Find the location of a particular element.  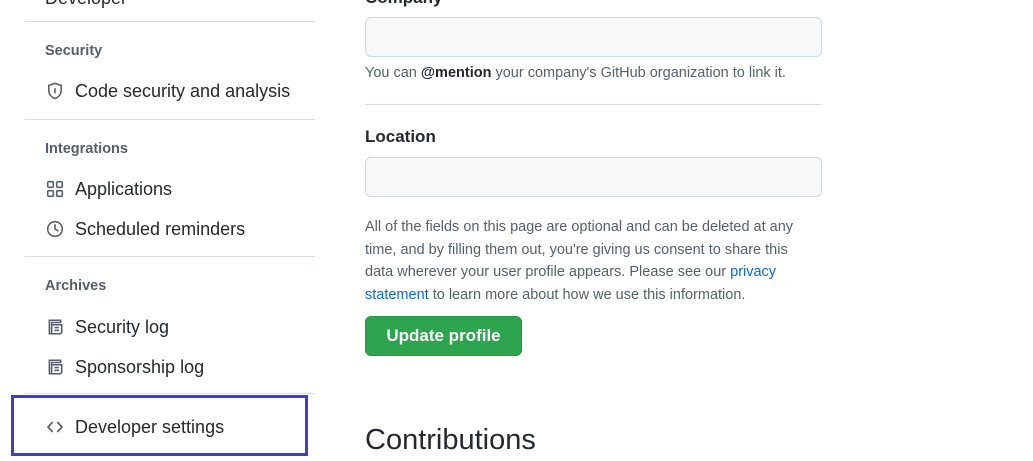

sidebar-item-label: Applications is located at coordinates (124, 188).